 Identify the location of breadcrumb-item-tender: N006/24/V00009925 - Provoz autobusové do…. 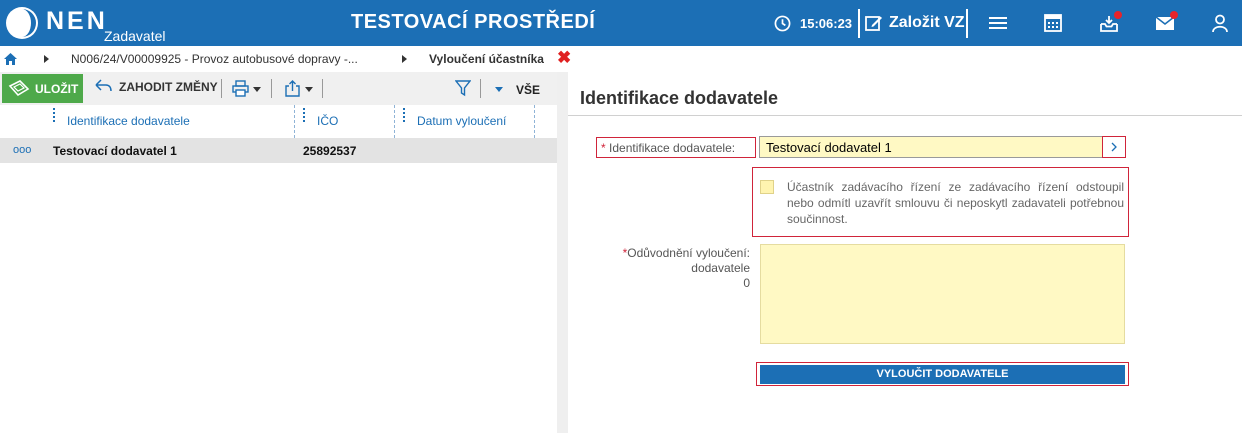
(214, 59).